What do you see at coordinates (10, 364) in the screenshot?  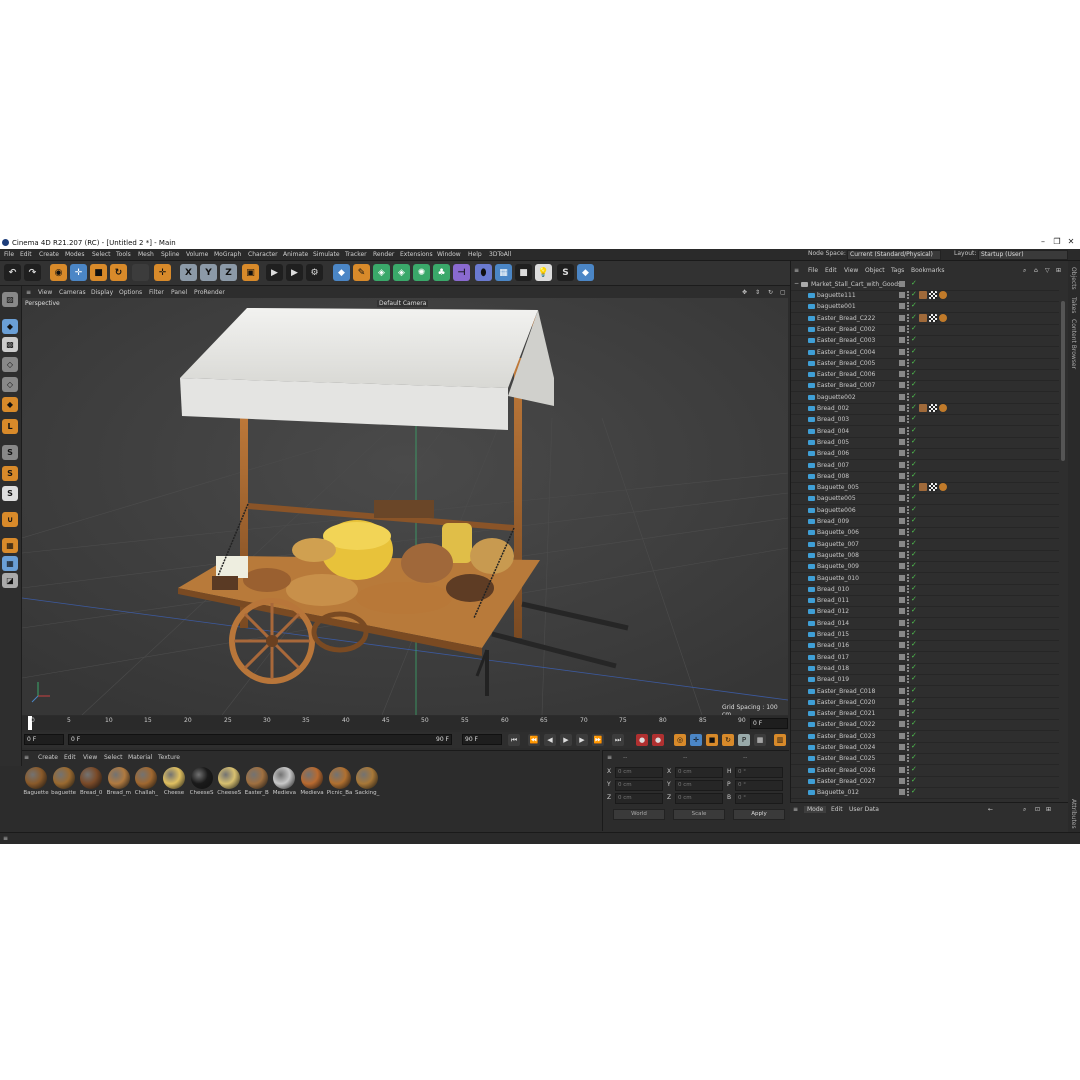 I see `points-mode-icon: ◇` at bounding box center [10, 364].